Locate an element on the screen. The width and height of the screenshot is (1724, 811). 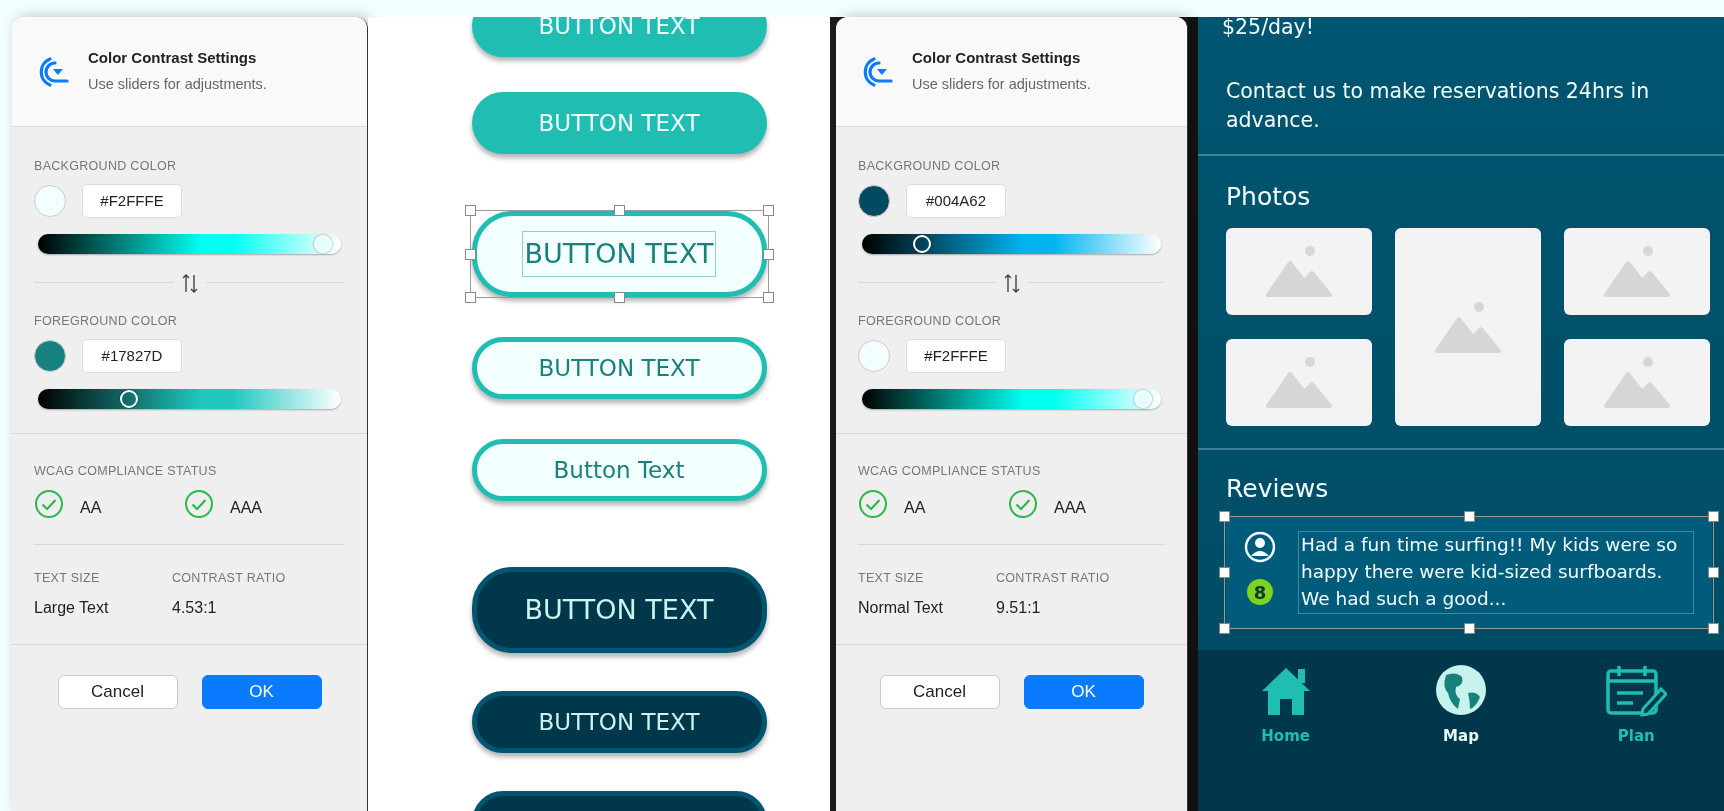
value-text: 4.53:1 is located at coordinates (195, 608).